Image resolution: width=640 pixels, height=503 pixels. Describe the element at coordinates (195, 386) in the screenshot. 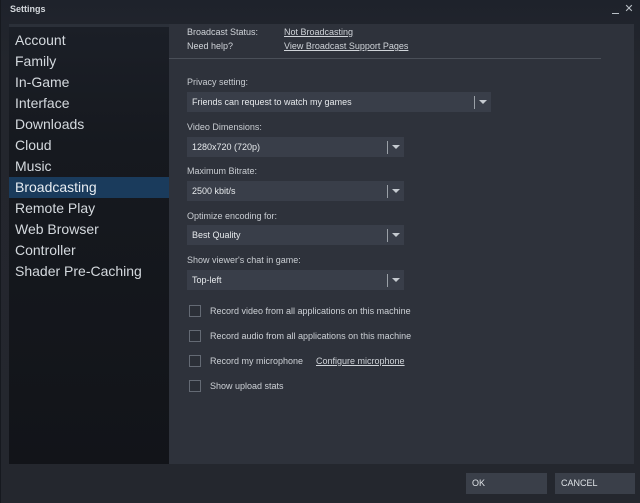

I see `upload-stats-checkbox` at that location.